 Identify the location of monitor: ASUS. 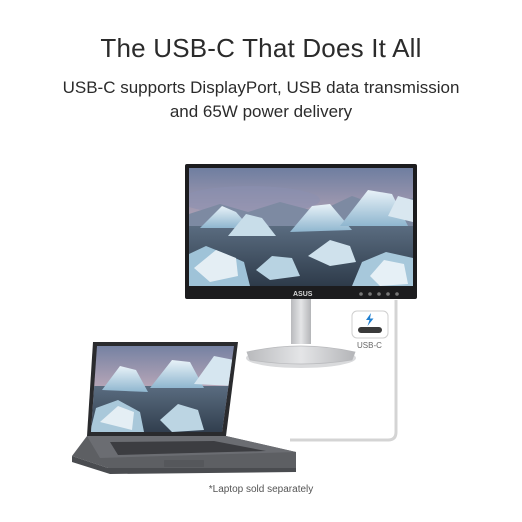
(301, 231).